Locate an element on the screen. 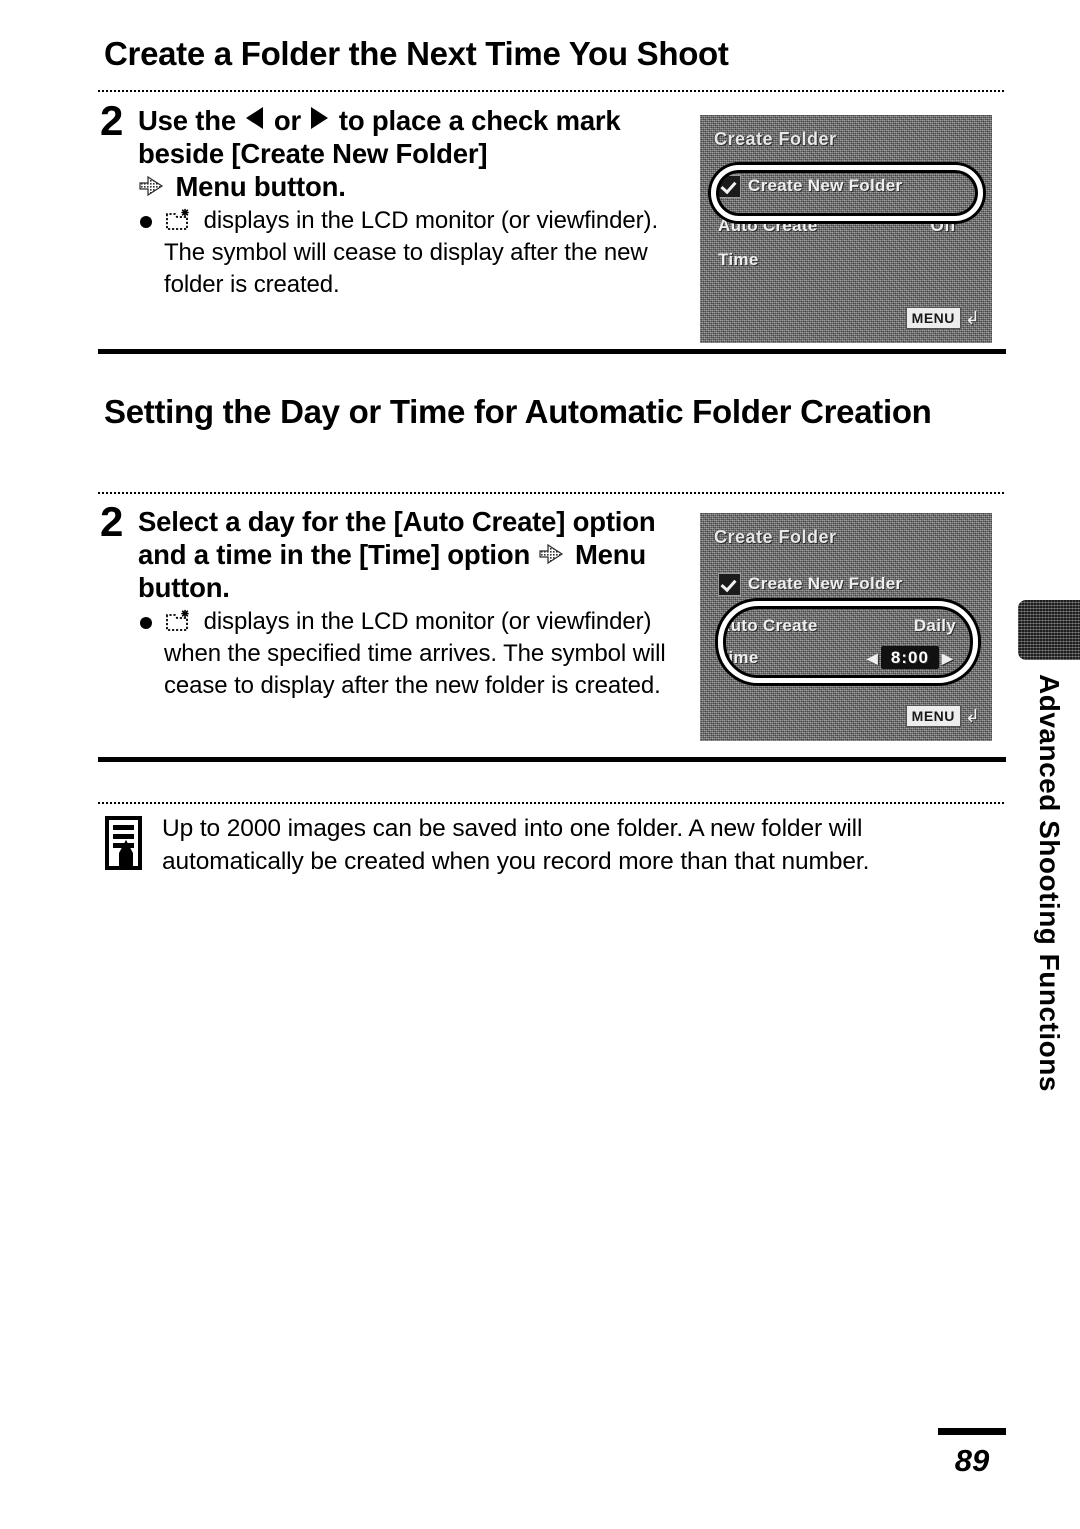 The image size is (1080, 1529). lcd-row-time: Time ◀ 8:00 ▶ is located at coordinates (846, 658).